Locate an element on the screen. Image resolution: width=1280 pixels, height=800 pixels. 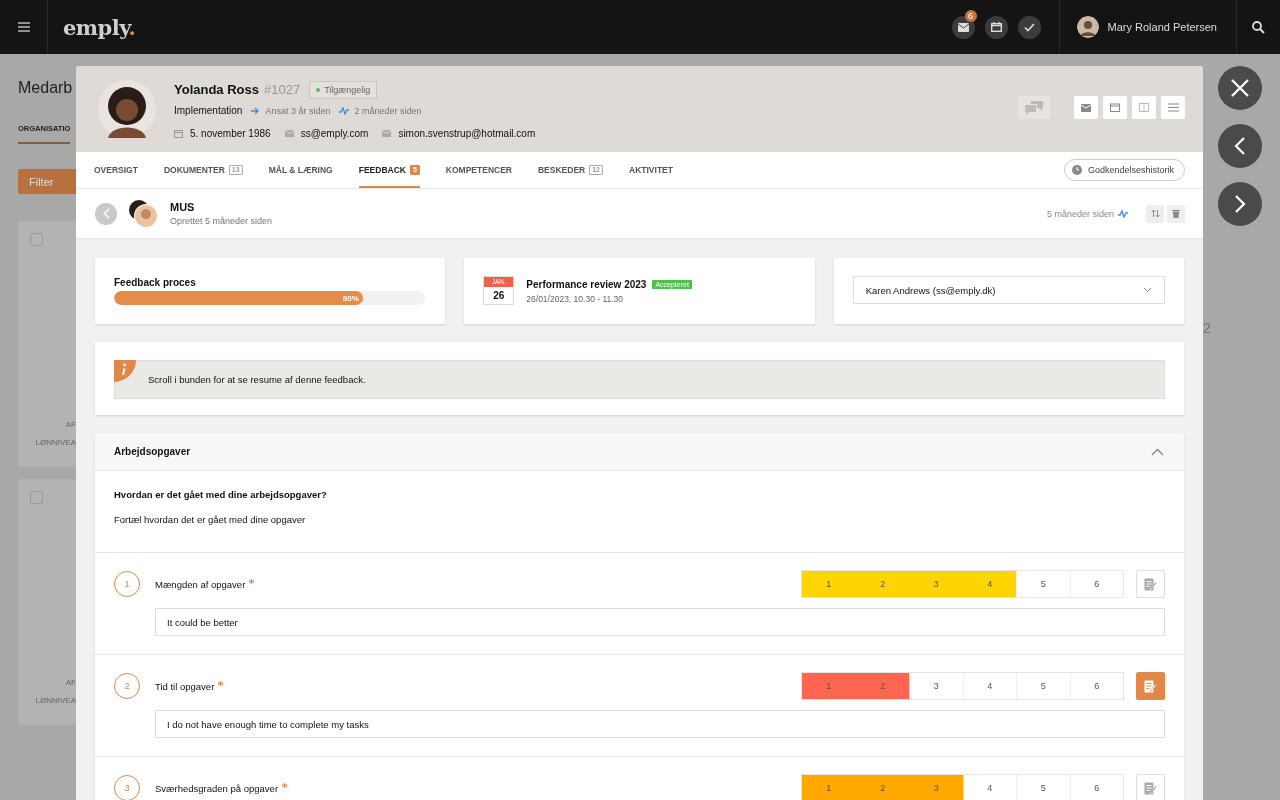
chat-icon is located at coordinates (1034, 107).